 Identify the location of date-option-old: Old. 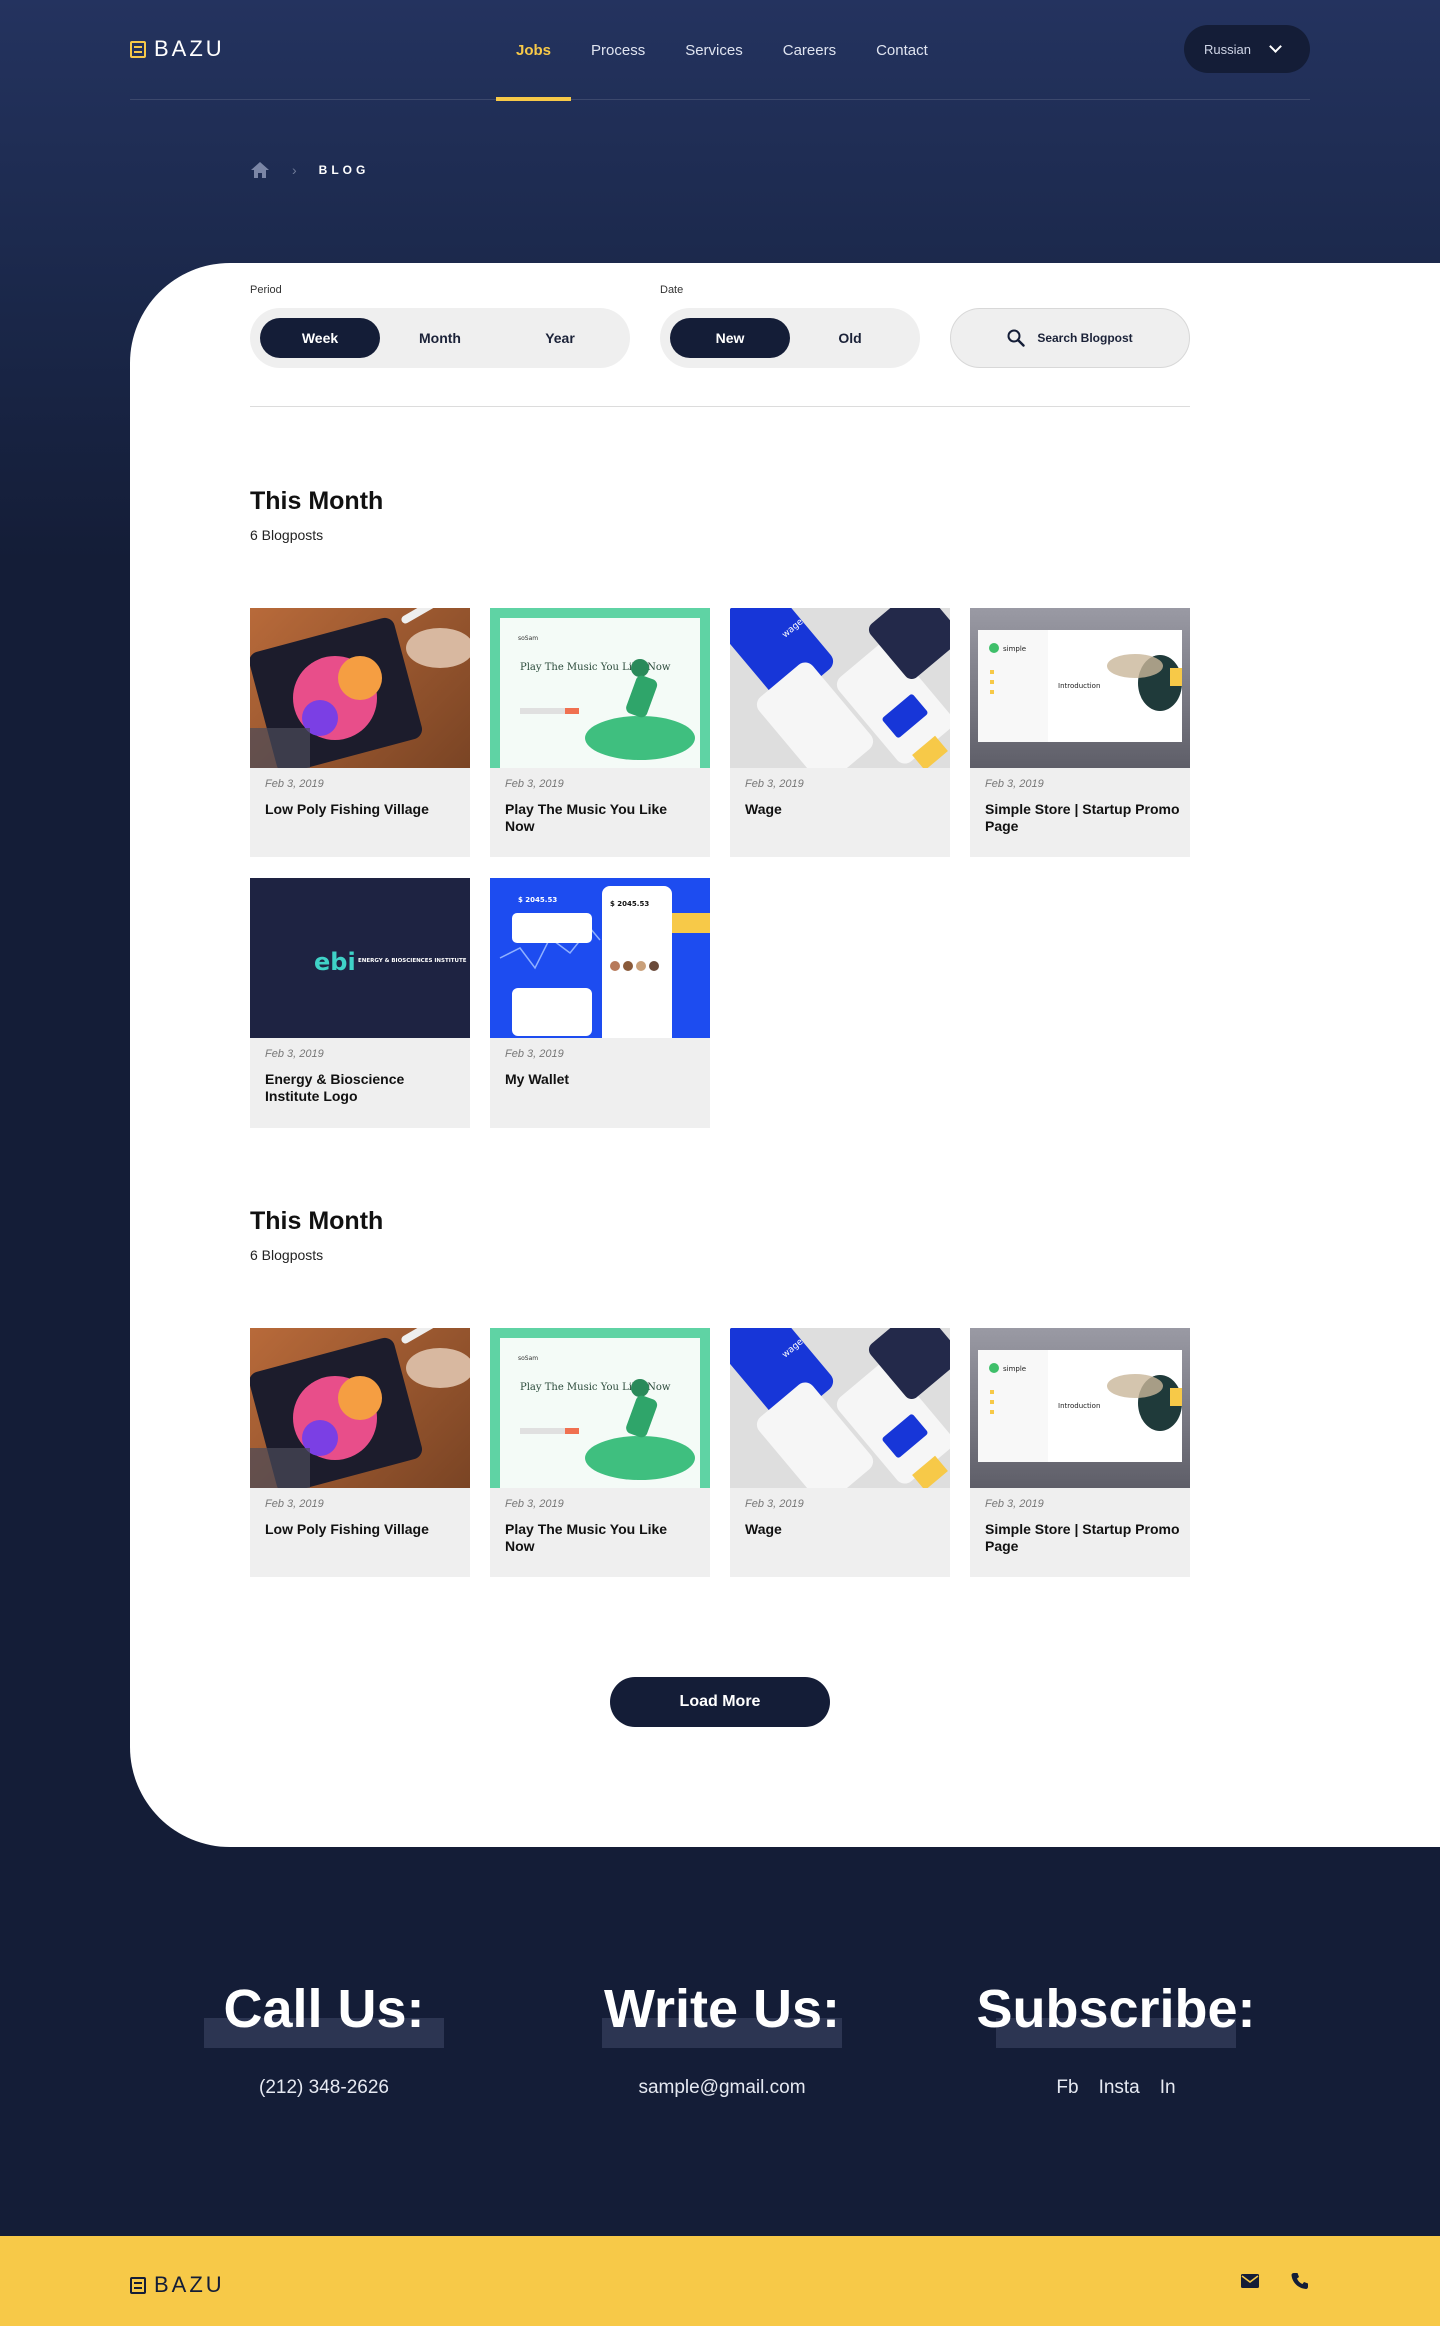
(850, 338).